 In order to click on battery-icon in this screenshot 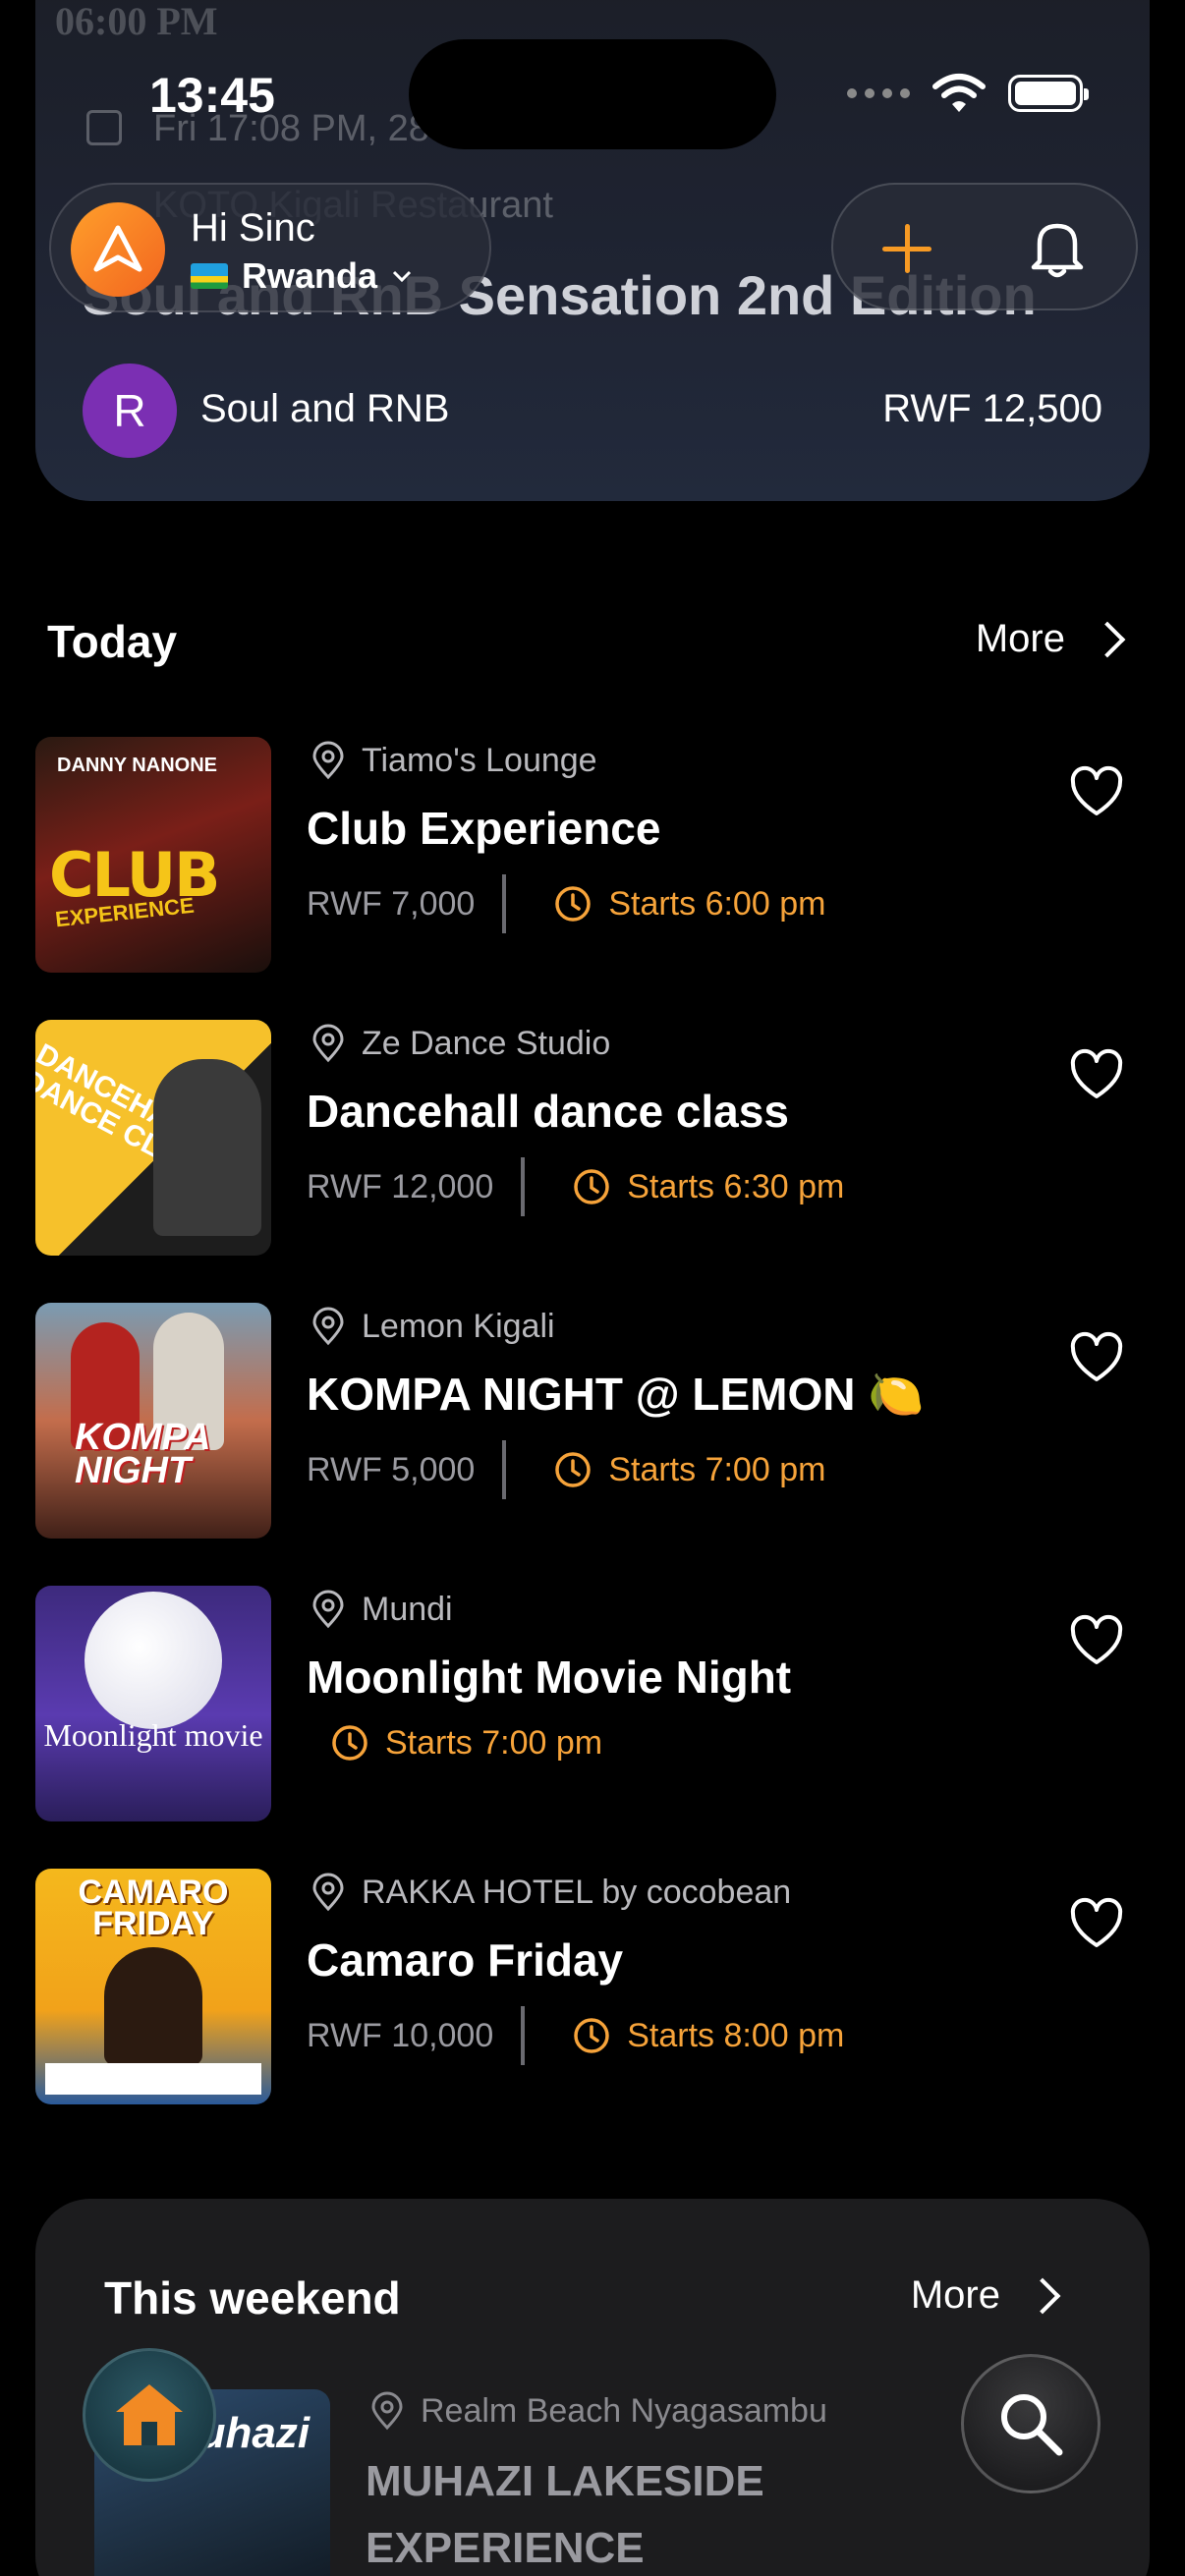, I will do `click(1049, 93)`.